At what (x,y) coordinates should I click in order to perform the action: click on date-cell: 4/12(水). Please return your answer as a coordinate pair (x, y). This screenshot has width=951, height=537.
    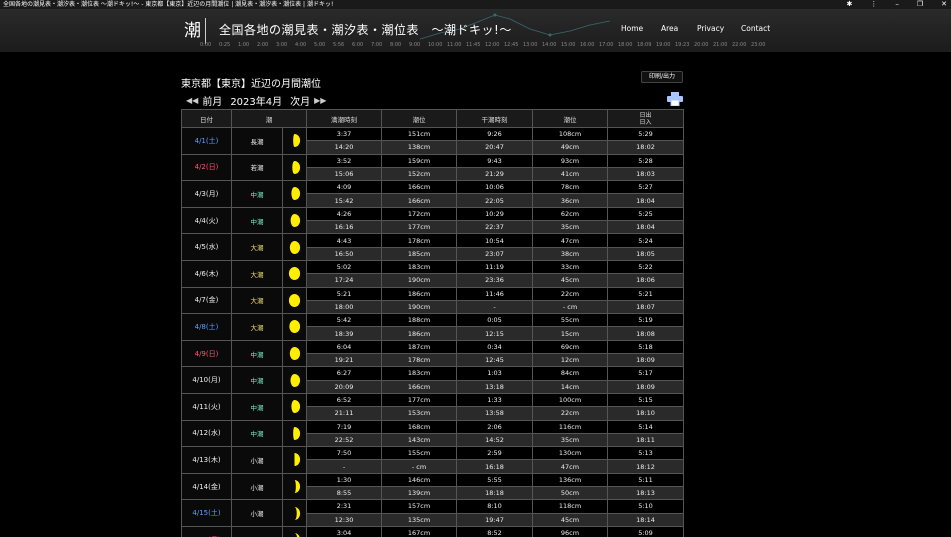
    Looking at the image, I should click on (206, 433).